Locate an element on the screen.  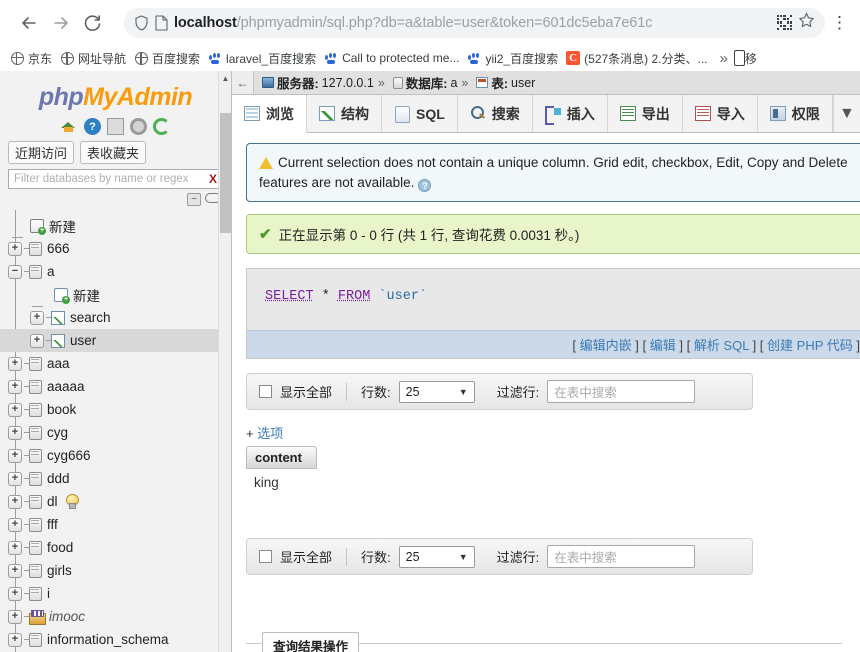
tab-recent: 近期访问 is located at coordinates (41, 152).